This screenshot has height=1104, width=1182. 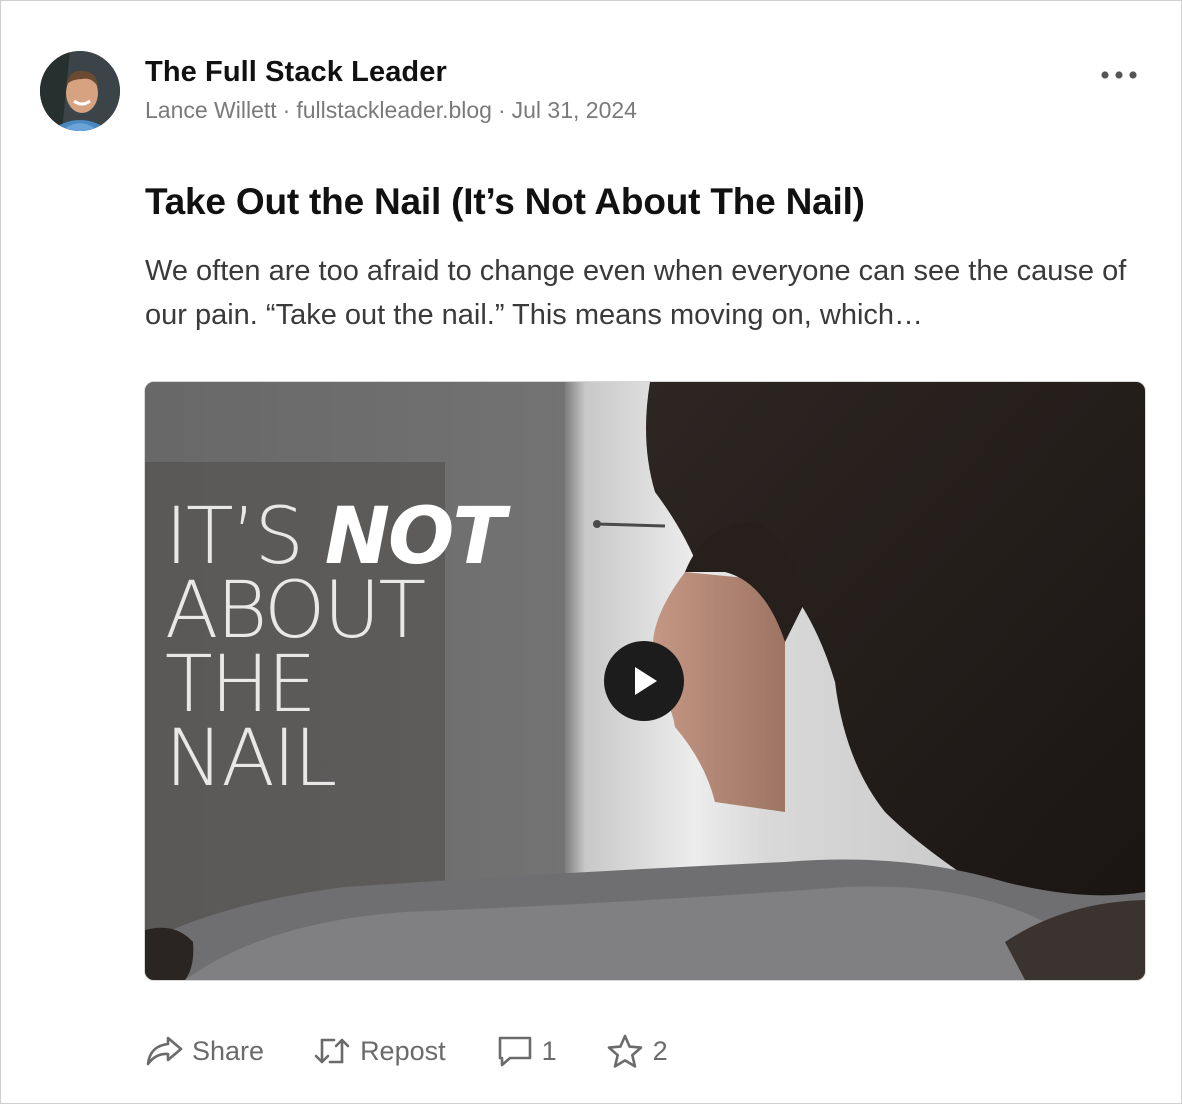 I want to click on author-name: Lance Willett, so click(x=211, y=110).